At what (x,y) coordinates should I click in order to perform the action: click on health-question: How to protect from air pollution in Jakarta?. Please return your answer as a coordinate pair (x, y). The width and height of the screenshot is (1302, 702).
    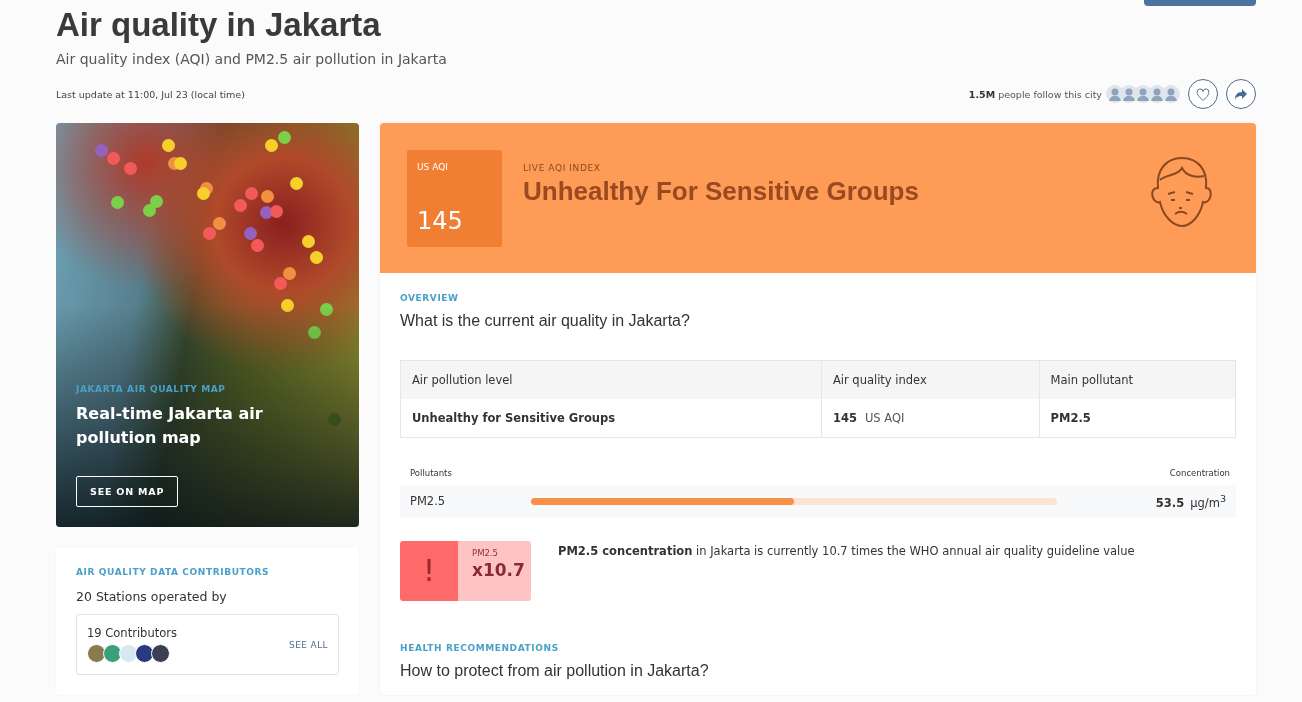
    Looking at the image, I should click on (555, 670).